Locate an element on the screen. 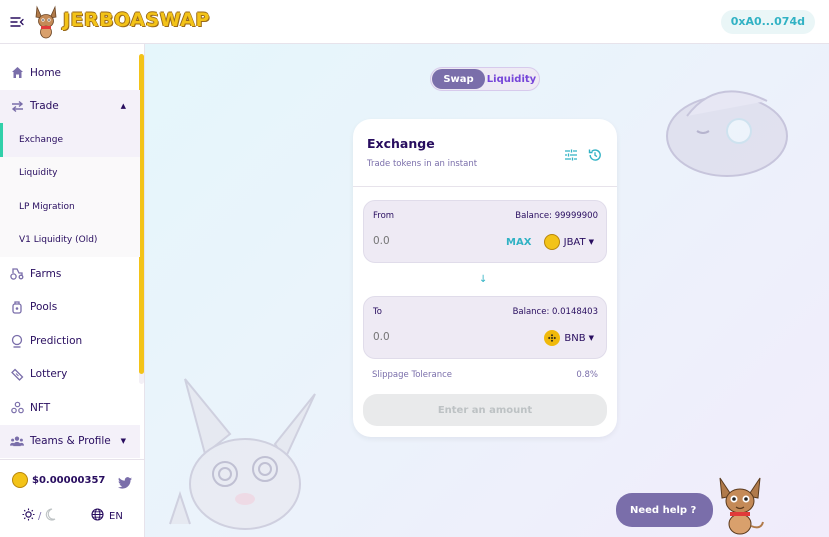 The image size is (829, 537). sidebar-subitem-v1-liquidity: V1 Liquidity (Old) is located at coordinates (70, 241).